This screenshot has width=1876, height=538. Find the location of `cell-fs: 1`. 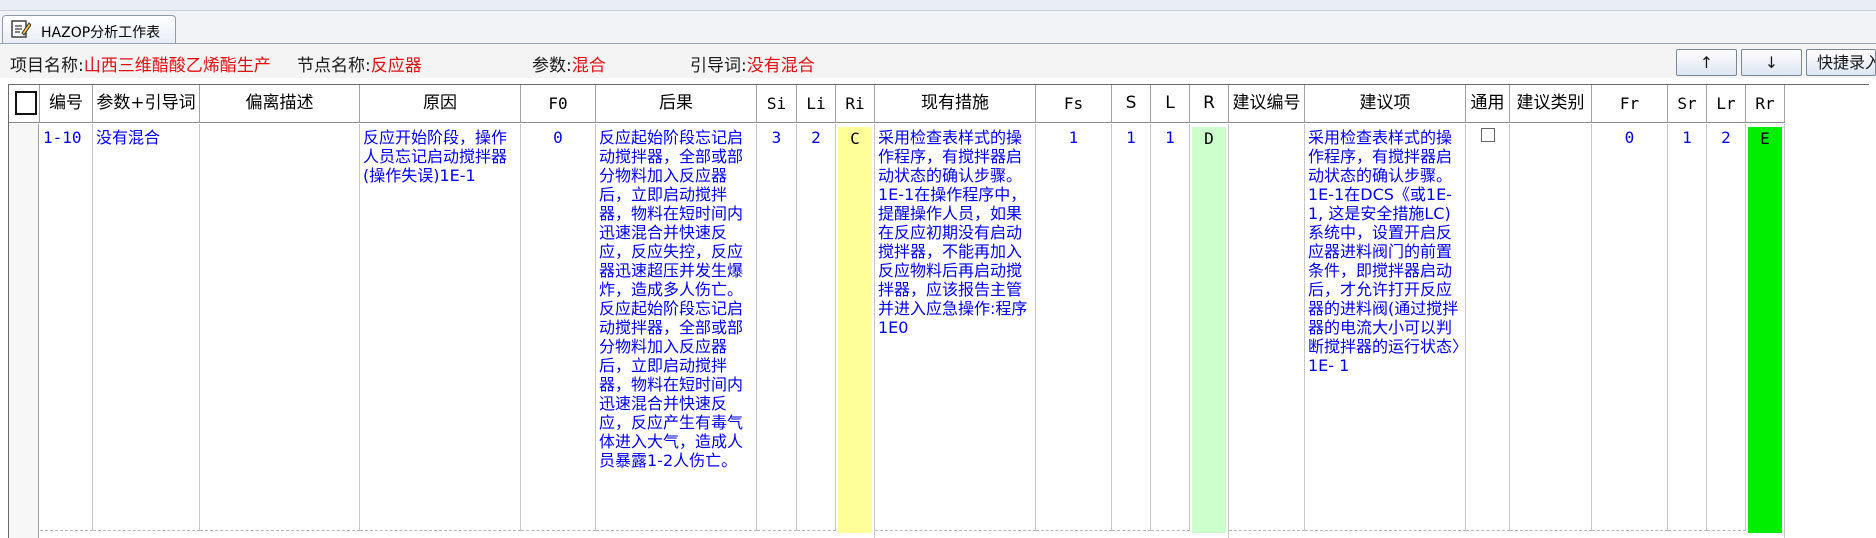

cell-fs: 1 is located at coordinates (1074, 327).